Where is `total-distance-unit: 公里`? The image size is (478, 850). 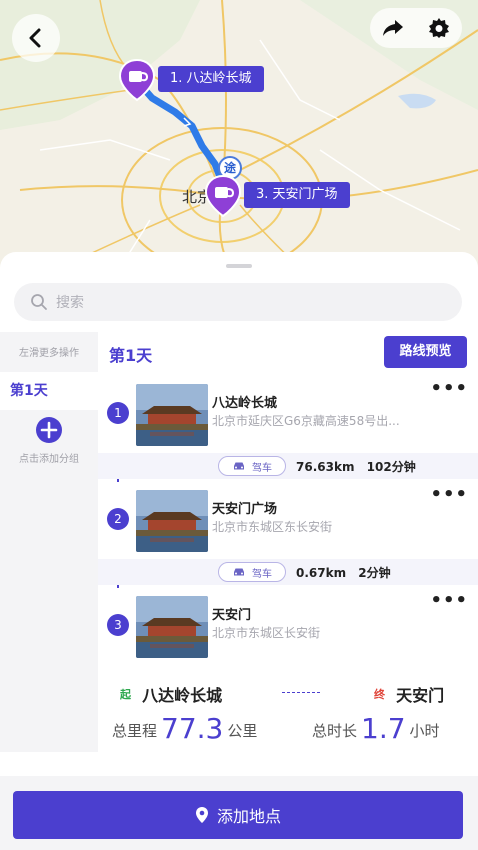
total-distance-unit: 公里 is located at coordinates (242, 731).